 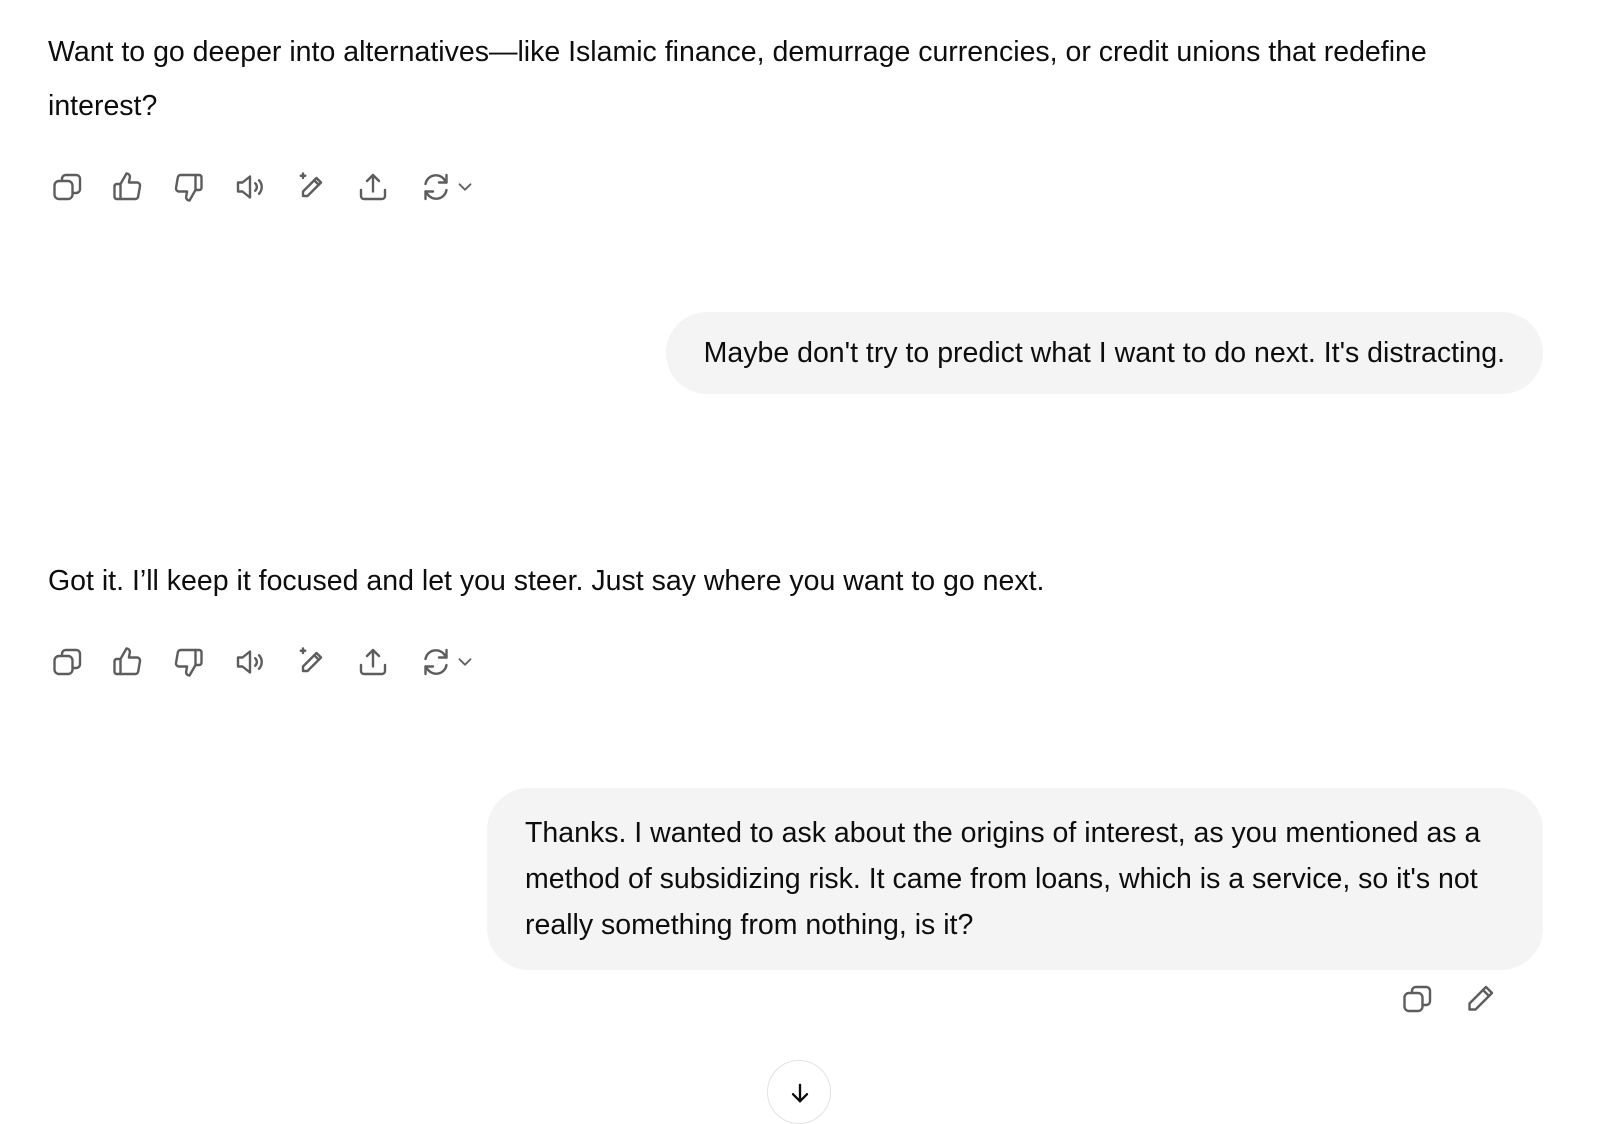 I want to click on pencil-icon, so click(x=1481, y=998).